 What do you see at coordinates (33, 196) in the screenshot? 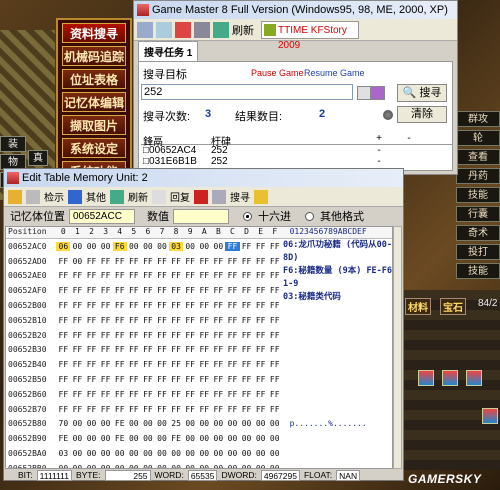
I see `grid-icon` at bounding box center [33, 196].